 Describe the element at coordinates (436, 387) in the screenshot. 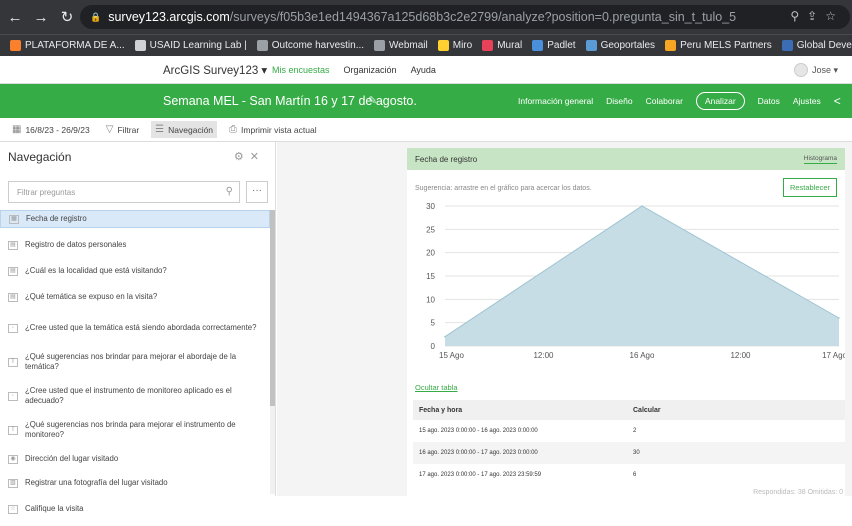

I see `hide-table-link: Ocultar tabla` at that location.